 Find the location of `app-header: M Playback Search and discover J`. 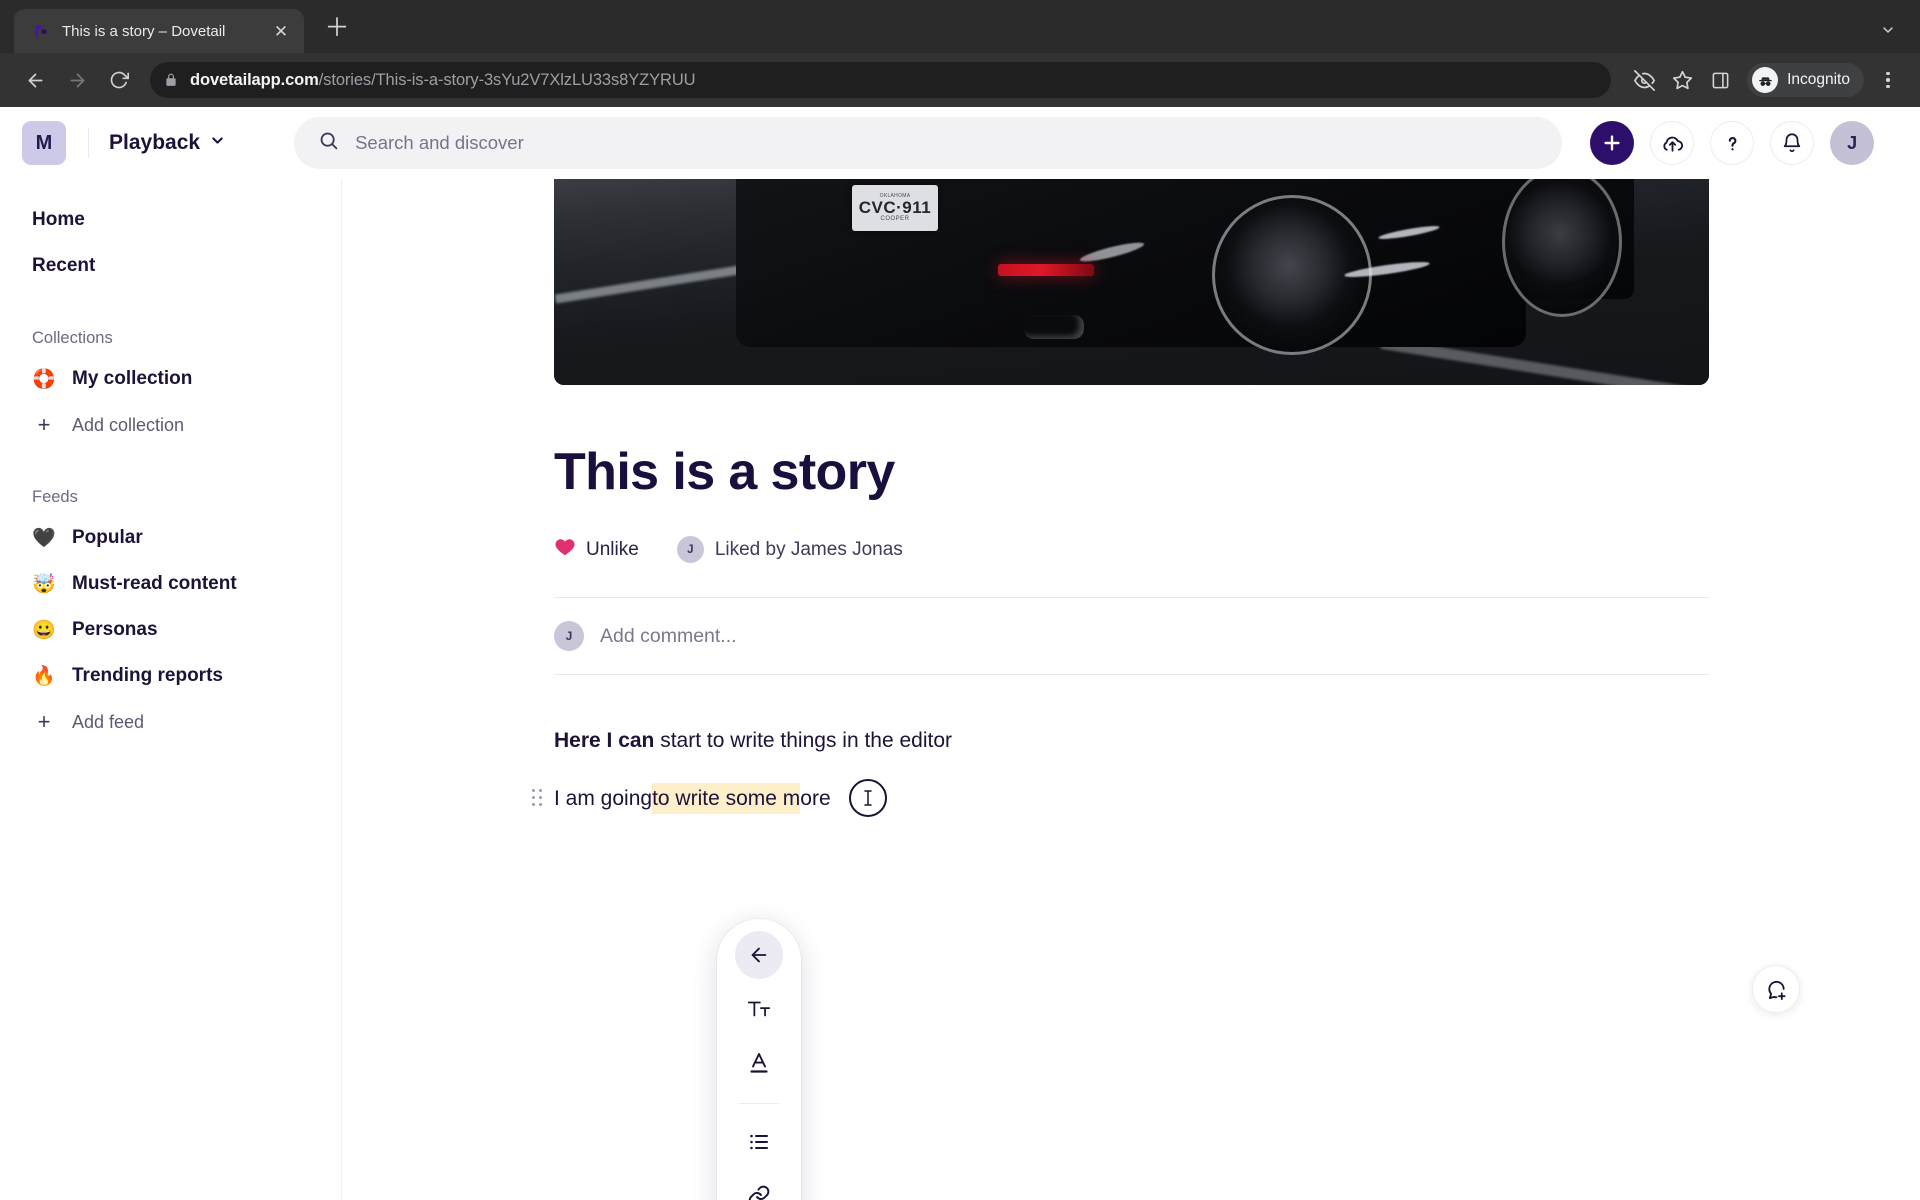

app-header: M Playback Search and discover J is located at coordinates (960, 143).